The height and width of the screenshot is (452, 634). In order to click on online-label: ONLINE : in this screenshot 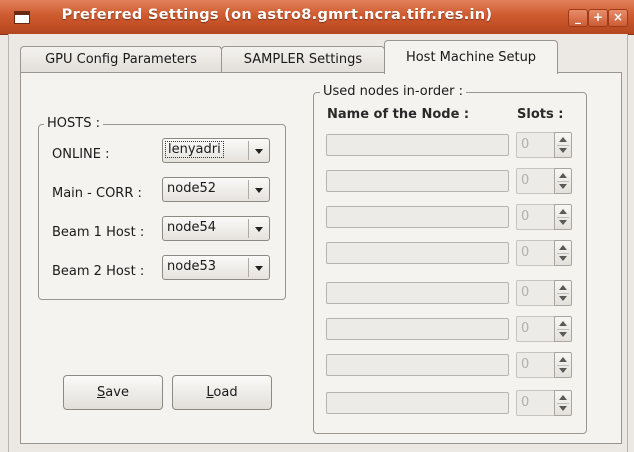, I will do `click(81, 154)`.